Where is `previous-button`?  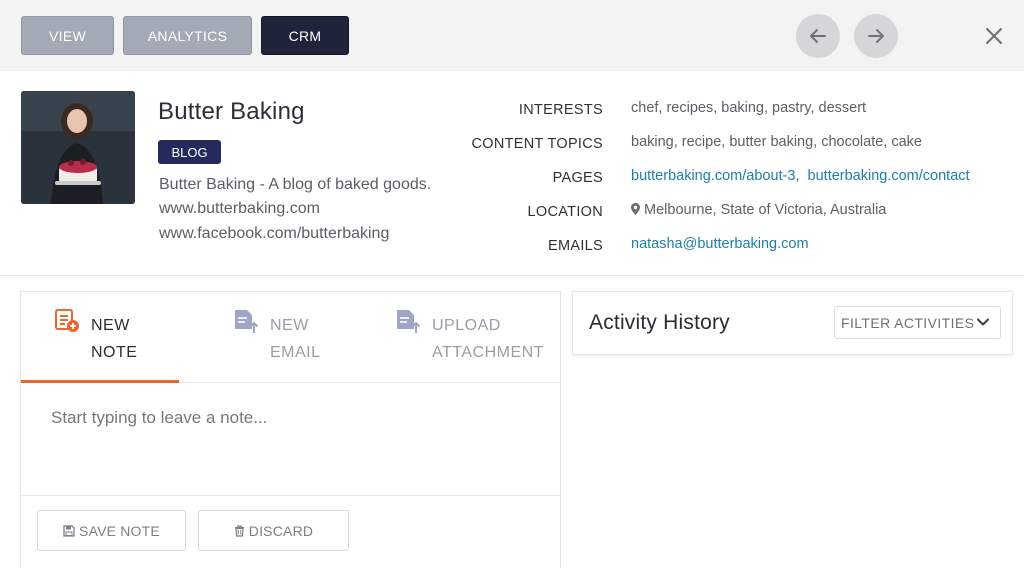
previous-button is located at coordinates (818, 36).